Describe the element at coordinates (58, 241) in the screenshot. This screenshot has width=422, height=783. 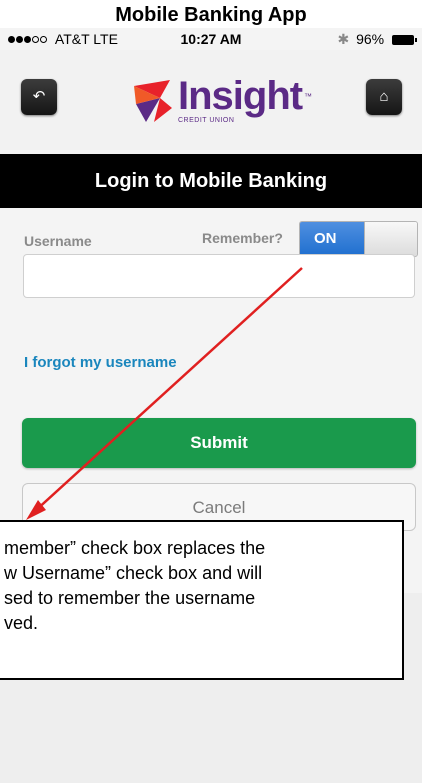
I see `username-label: Username` at that location.